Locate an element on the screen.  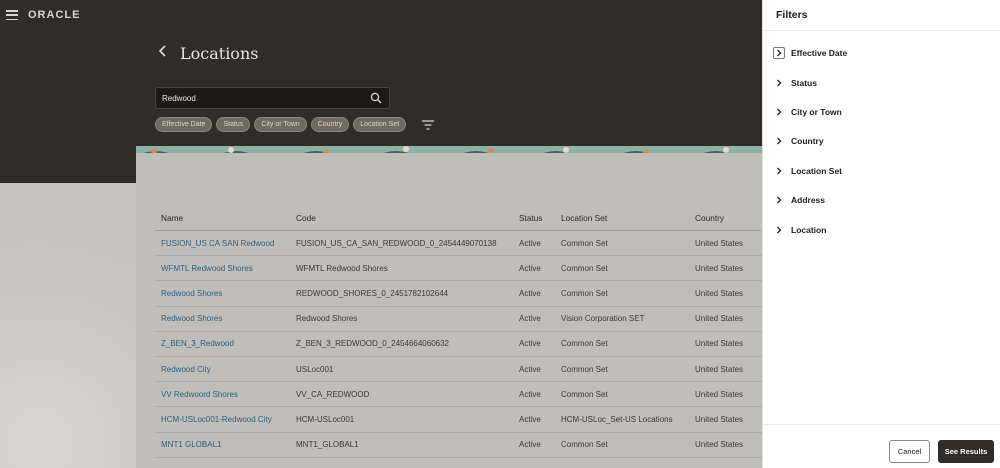
filter-icon is located at coordinates (428, 125).